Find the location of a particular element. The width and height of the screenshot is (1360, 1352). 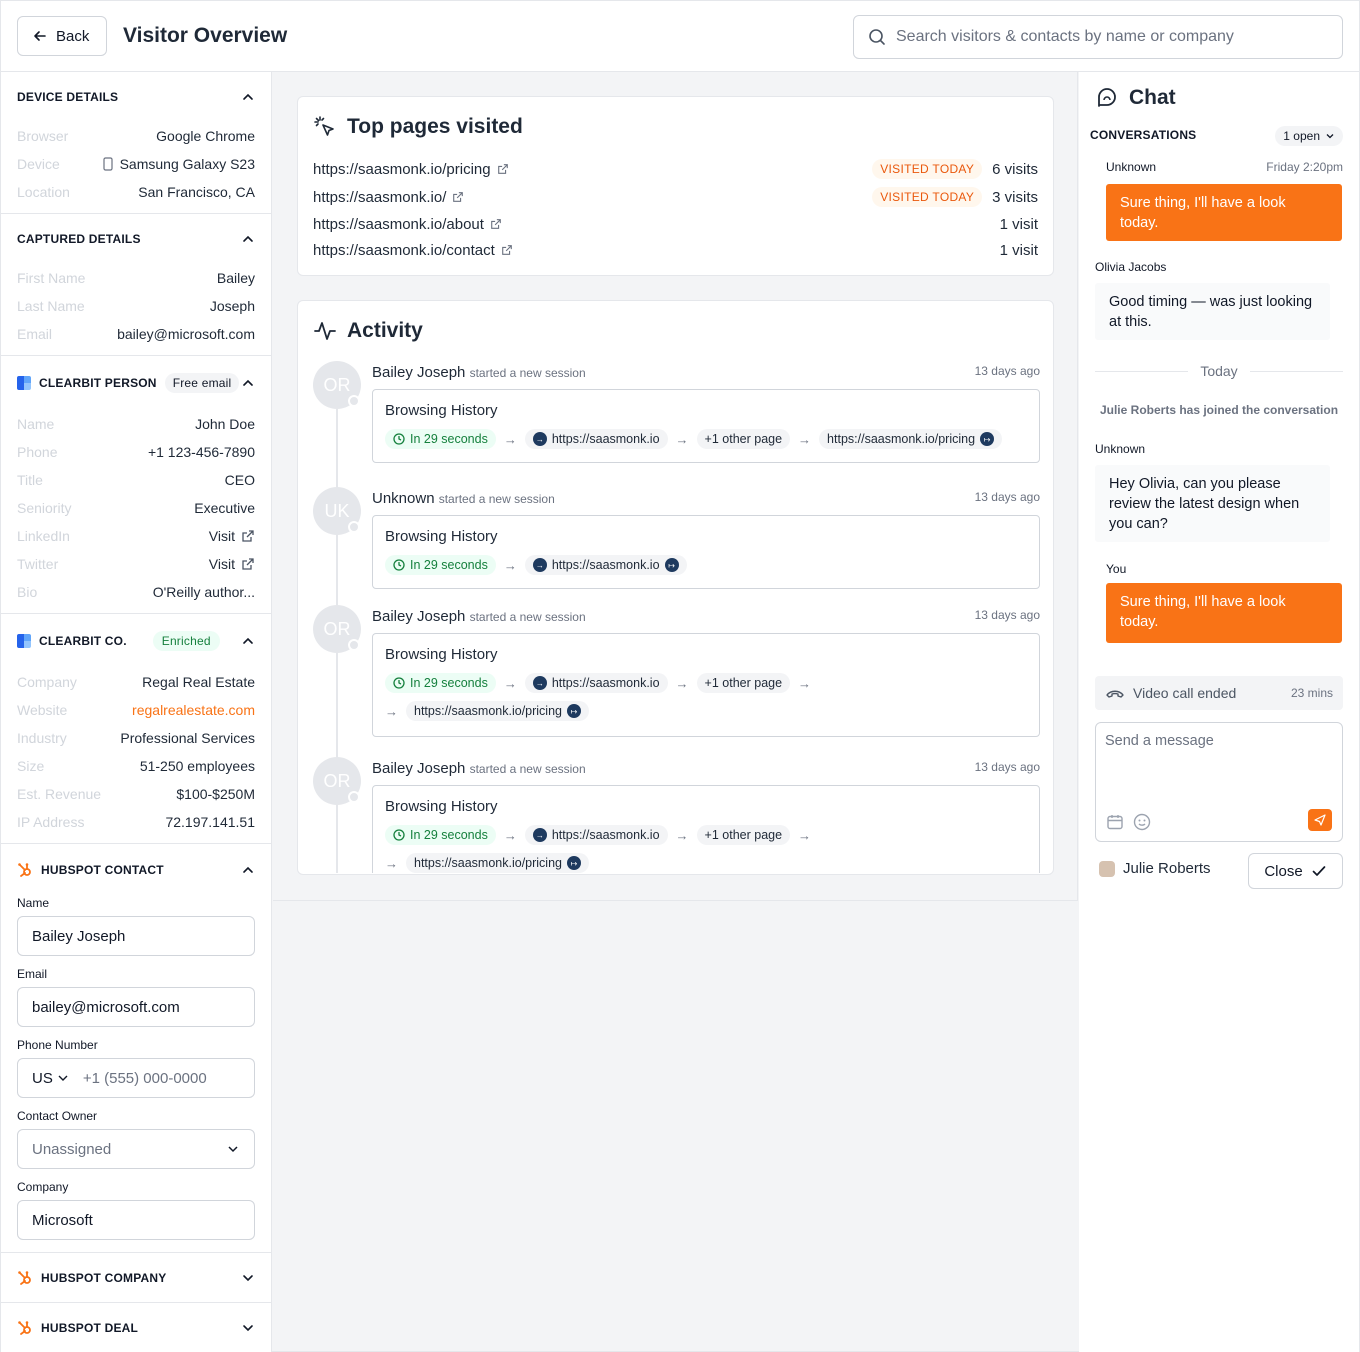

name-field-label: Name is located at coordinates (33, 903).